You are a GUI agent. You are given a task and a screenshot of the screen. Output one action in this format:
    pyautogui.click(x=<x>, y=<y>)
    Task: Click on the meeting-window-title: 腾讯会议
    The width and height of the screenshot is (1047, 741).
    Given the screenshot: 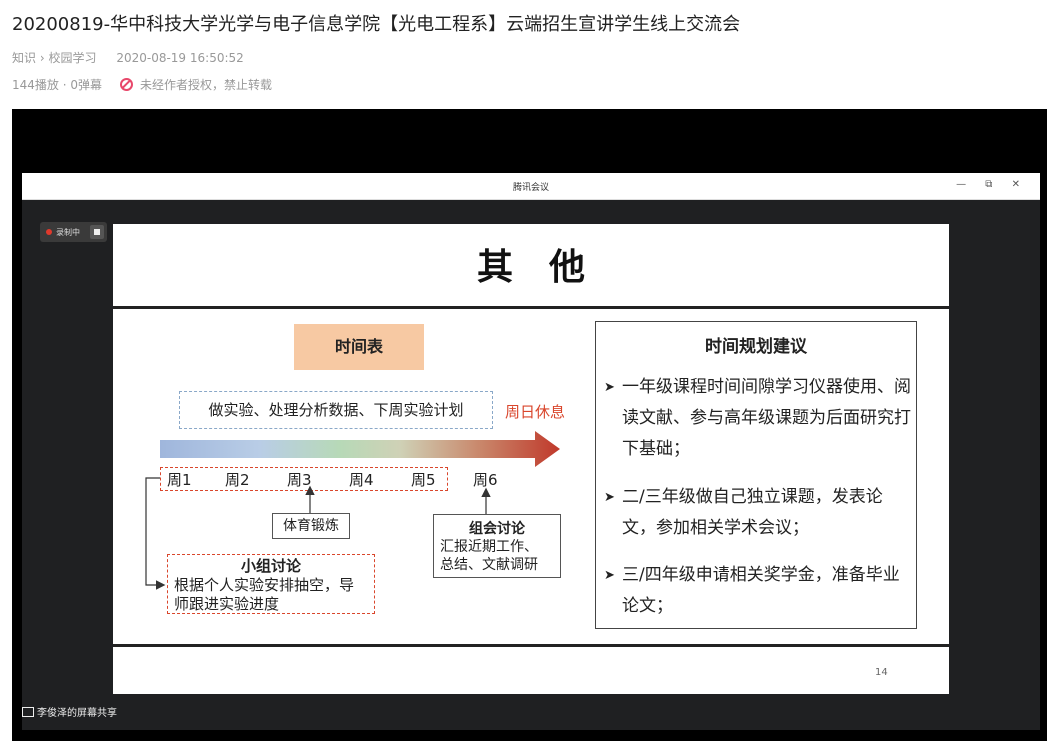 What is the action you would take?
    pyautogui.click(x=530, y=188)
    